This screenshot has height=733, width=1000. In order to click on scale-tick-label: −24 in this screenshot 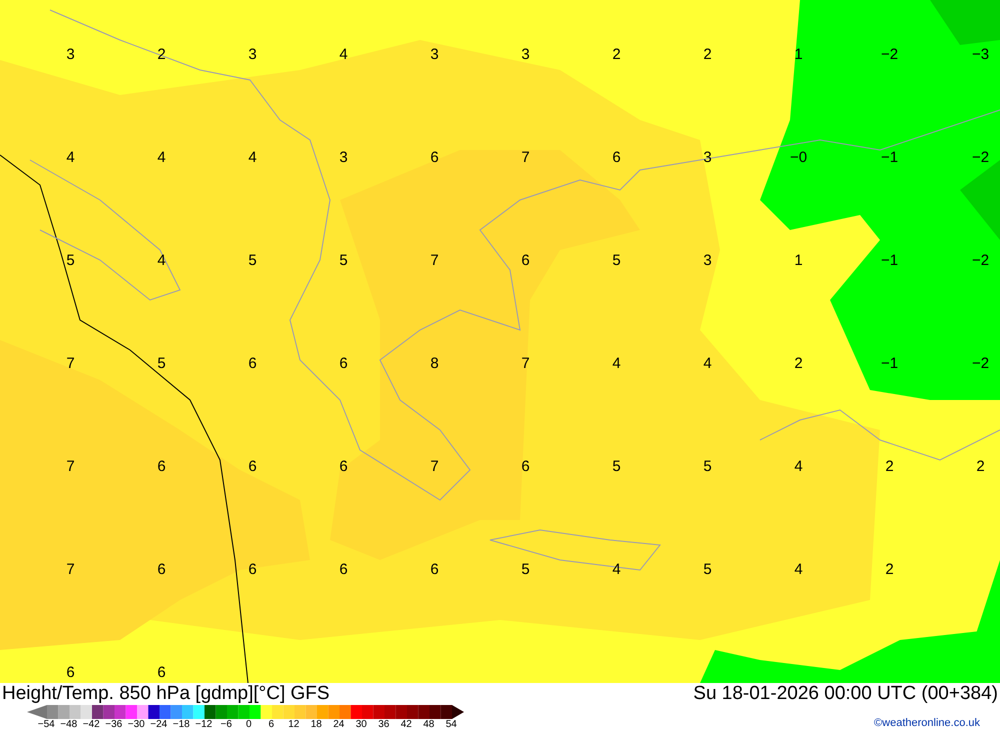, I will do `click(159, 725)`.